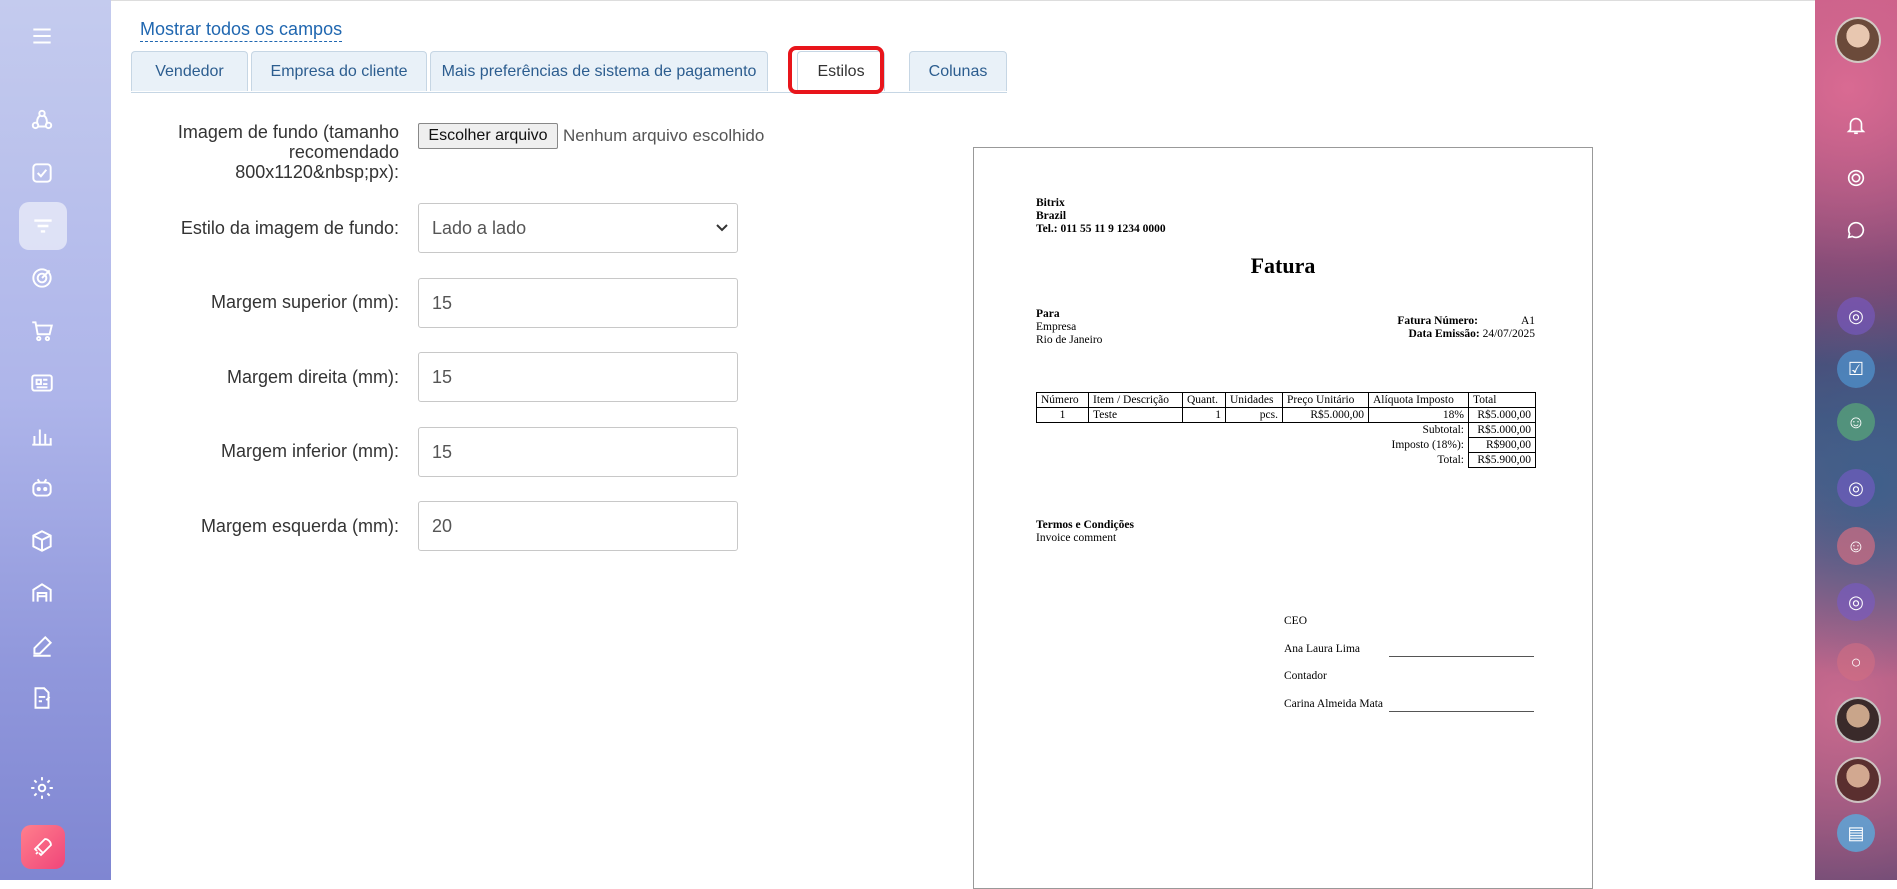 Image resolution: width=1897 pixels, height=889 pixels. I want to click on signature-2-role: Contador, so click(1305, 676).